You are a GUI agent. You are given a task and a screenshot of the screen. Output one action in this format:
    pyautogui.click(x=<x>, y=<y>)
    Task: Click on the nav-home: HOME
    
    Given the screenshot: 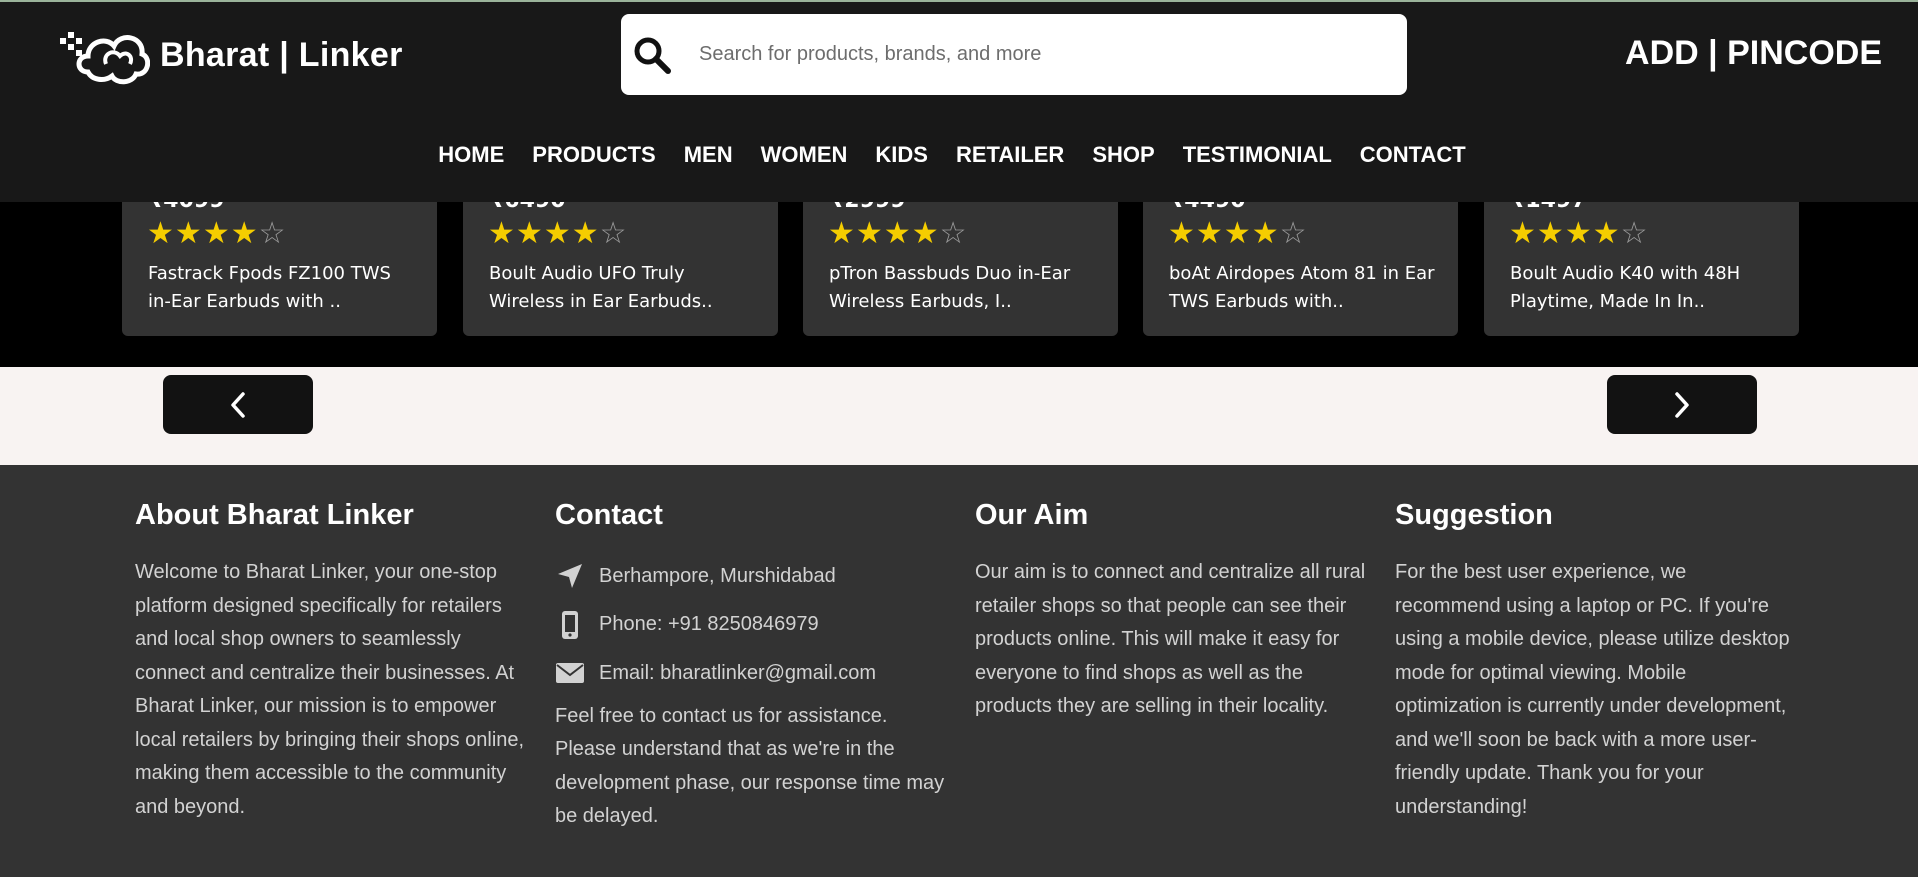 What is the action you would take?
    pyautogui.click(x=471, y=155)
    